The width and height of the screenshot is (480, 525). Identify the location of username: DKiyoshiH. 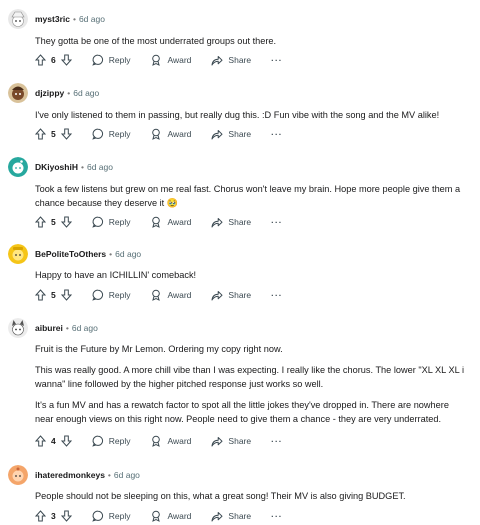
(56, 167).